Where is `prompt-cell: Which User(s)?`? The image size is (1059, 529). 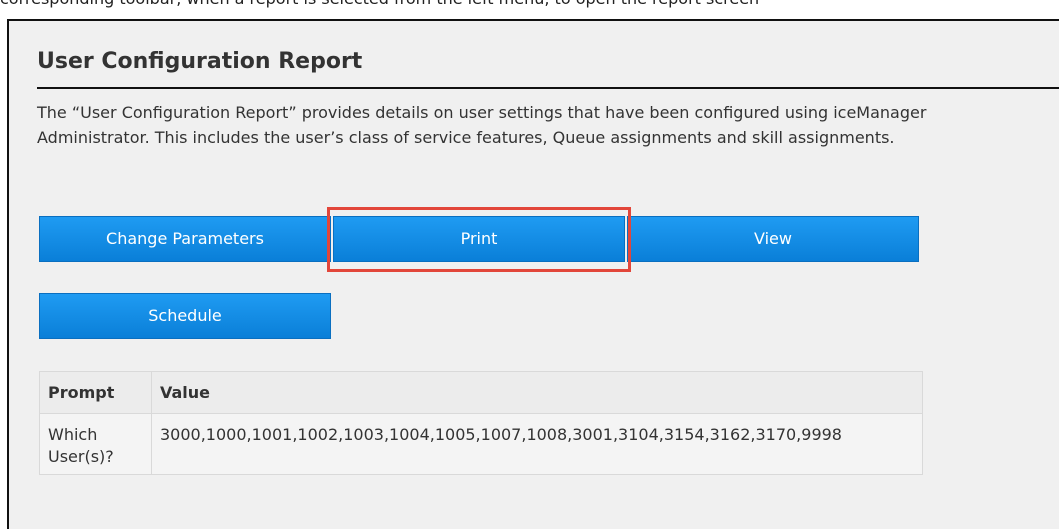
prompt-cell: Which User(s)? is located at coordinates (95, 444).